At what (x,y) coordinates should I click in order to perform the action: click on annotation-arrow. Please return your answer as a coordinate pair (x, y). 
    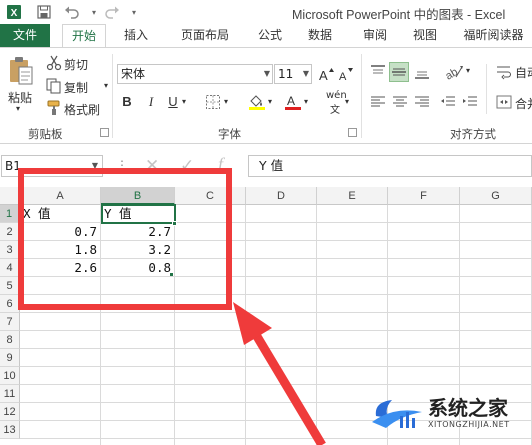
    Looking at the image, I should click on (279, 373).